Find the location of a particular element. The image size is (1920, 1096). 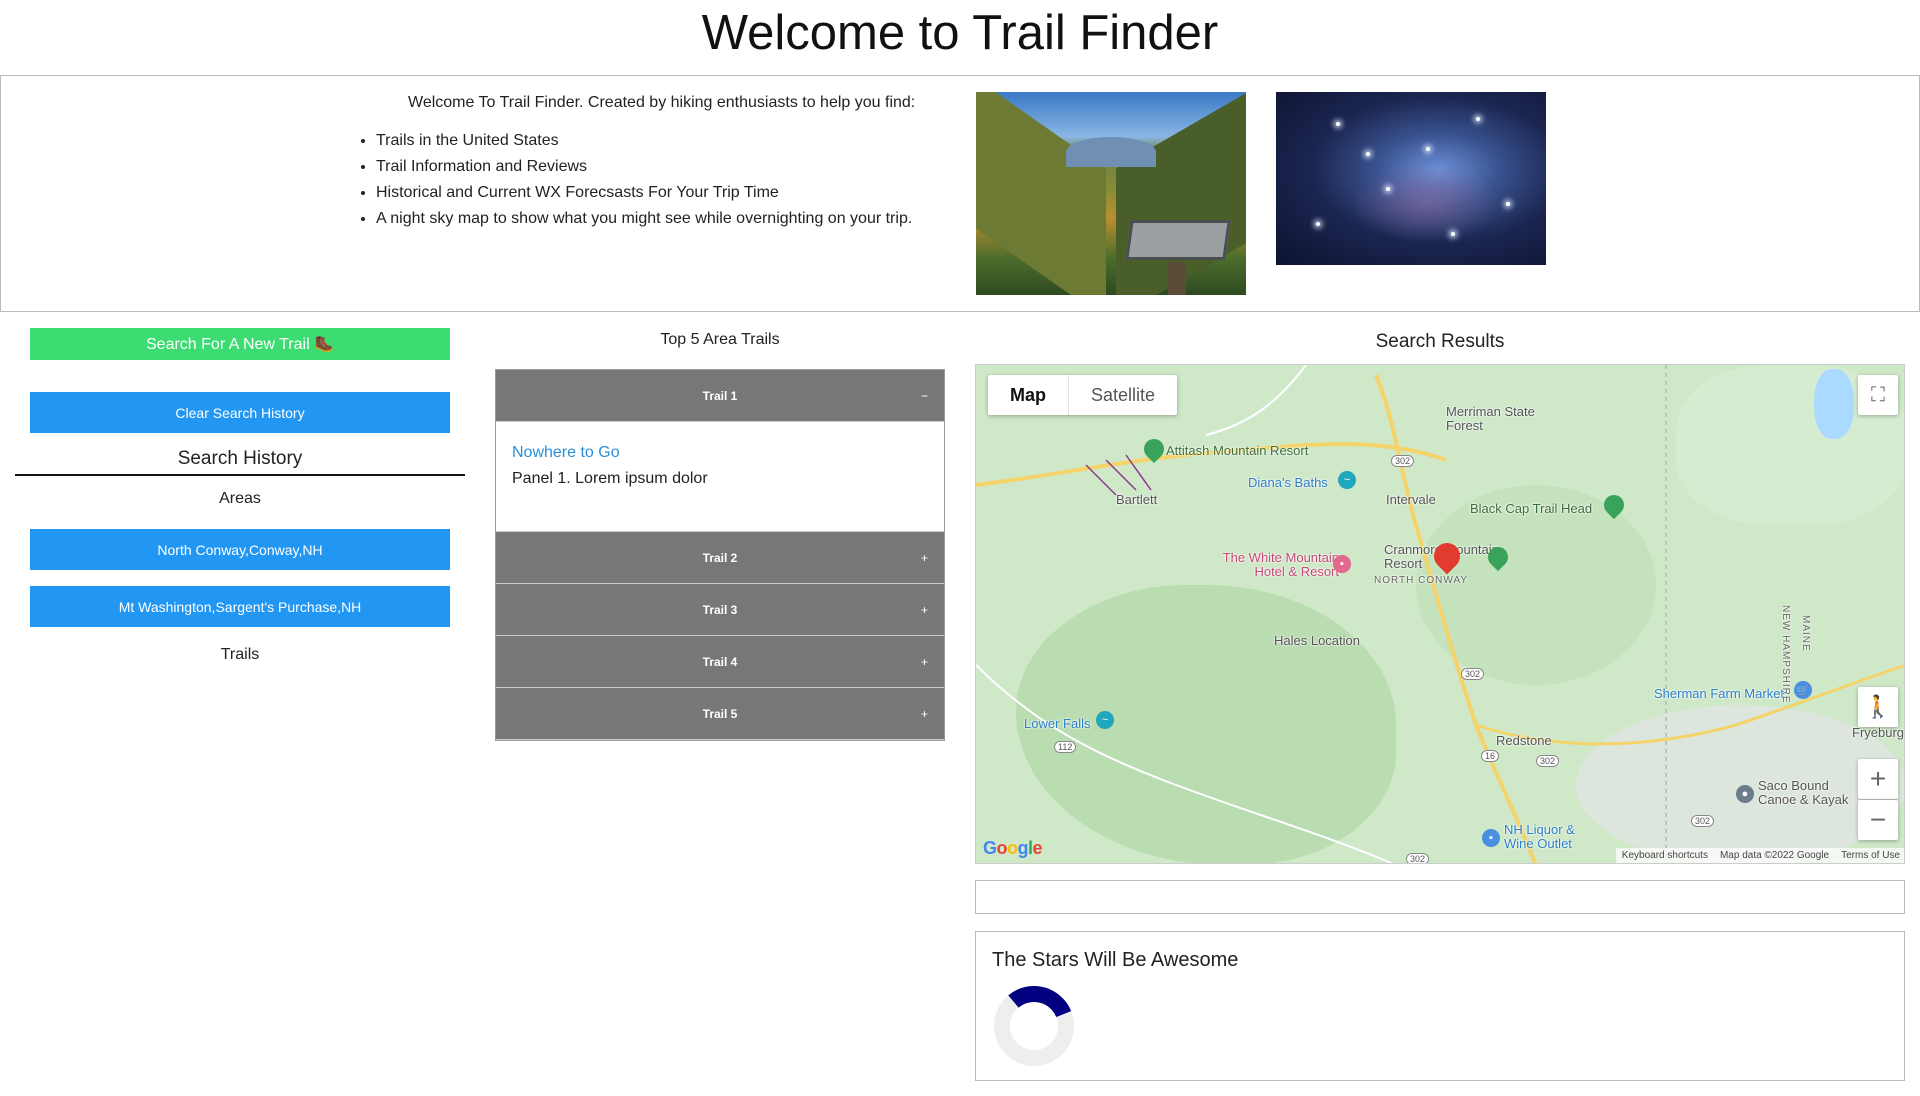

clear-search-history-button: Clear Search History is located at coordinates (240, 412).